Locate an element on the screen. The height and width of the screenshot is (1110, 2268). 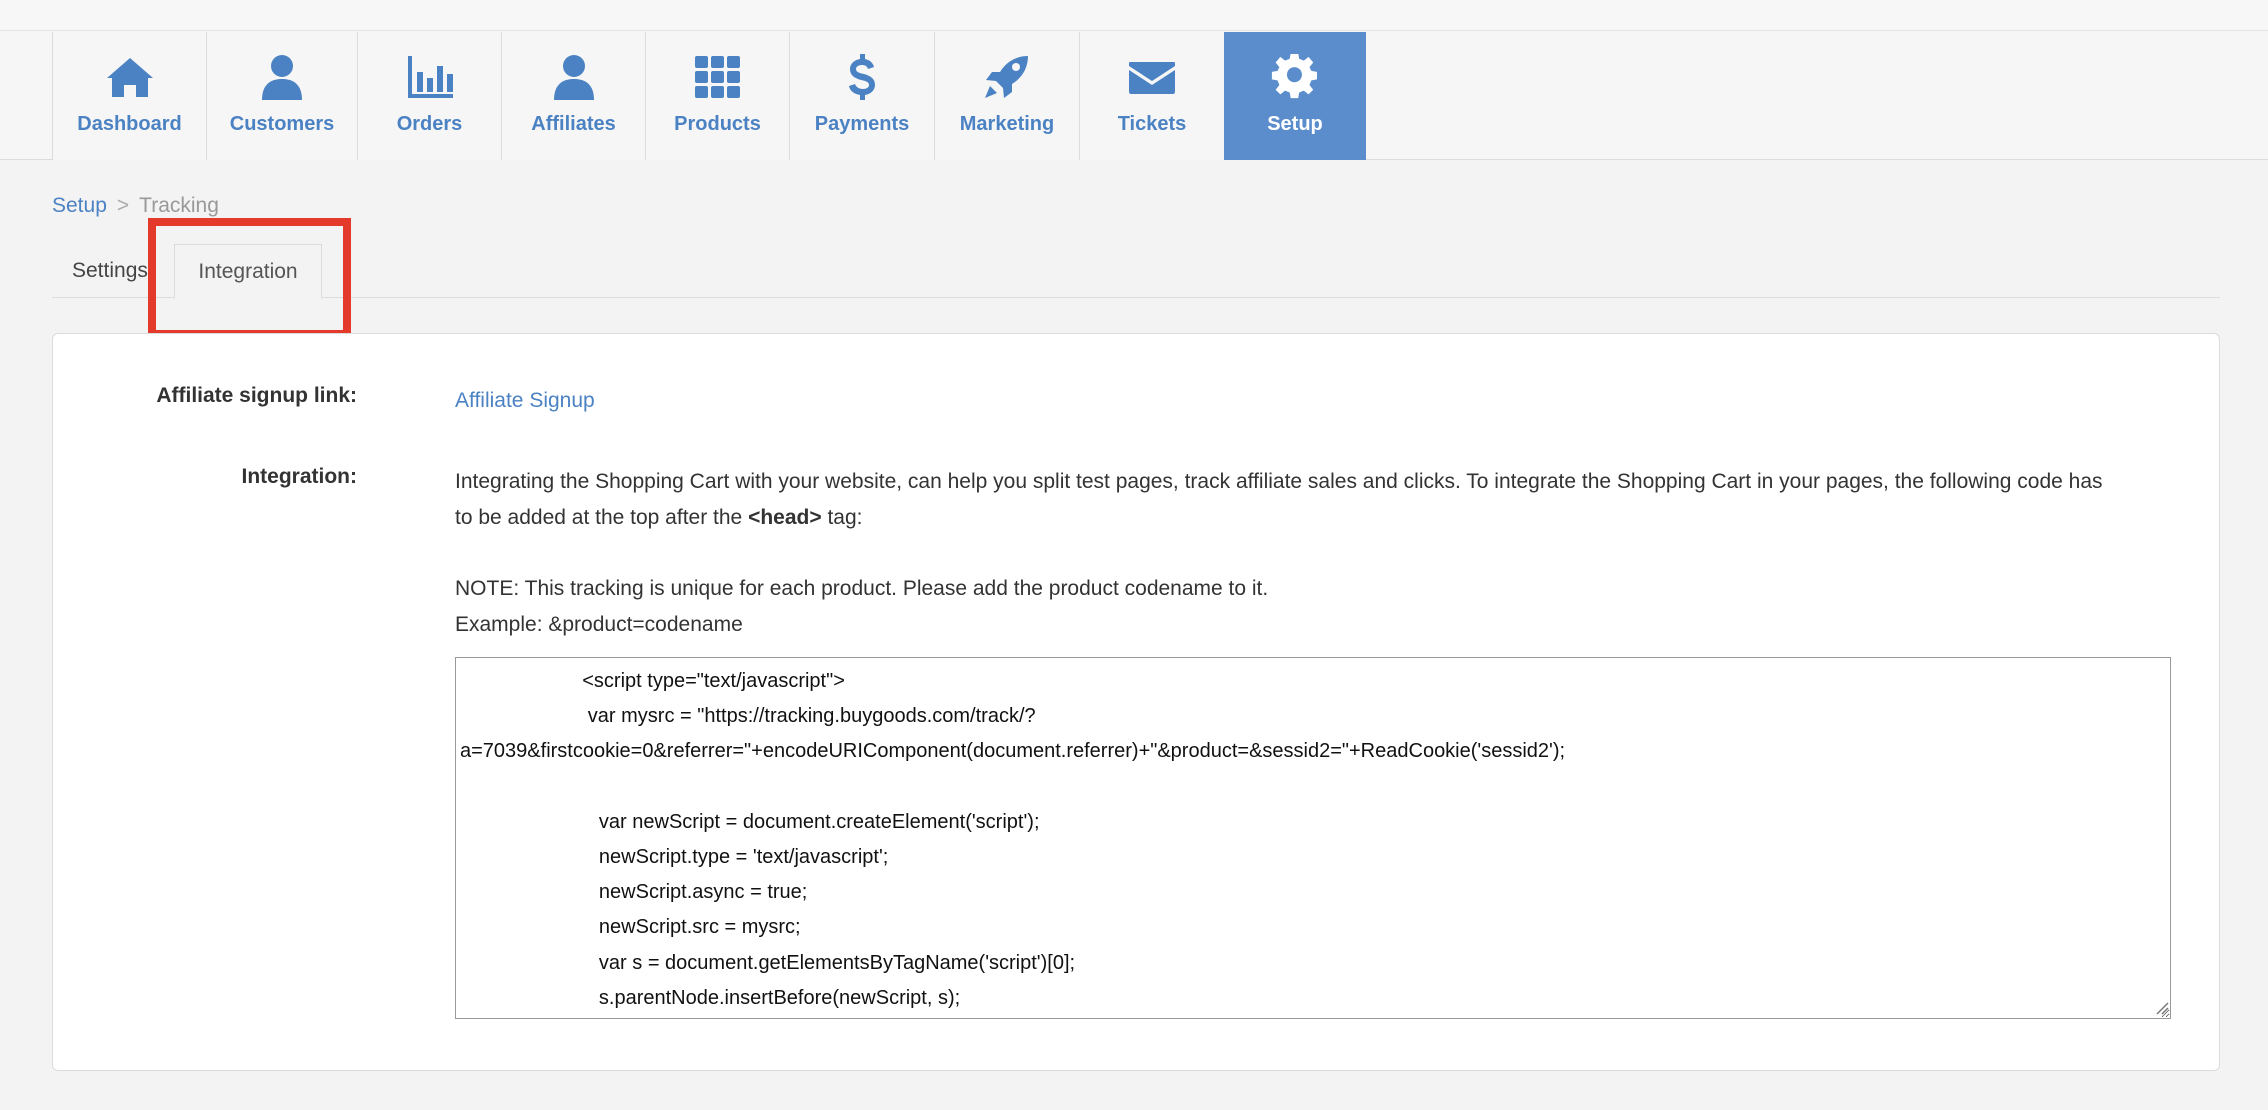
bar-chart-icon is located at coordinates (430, 77).